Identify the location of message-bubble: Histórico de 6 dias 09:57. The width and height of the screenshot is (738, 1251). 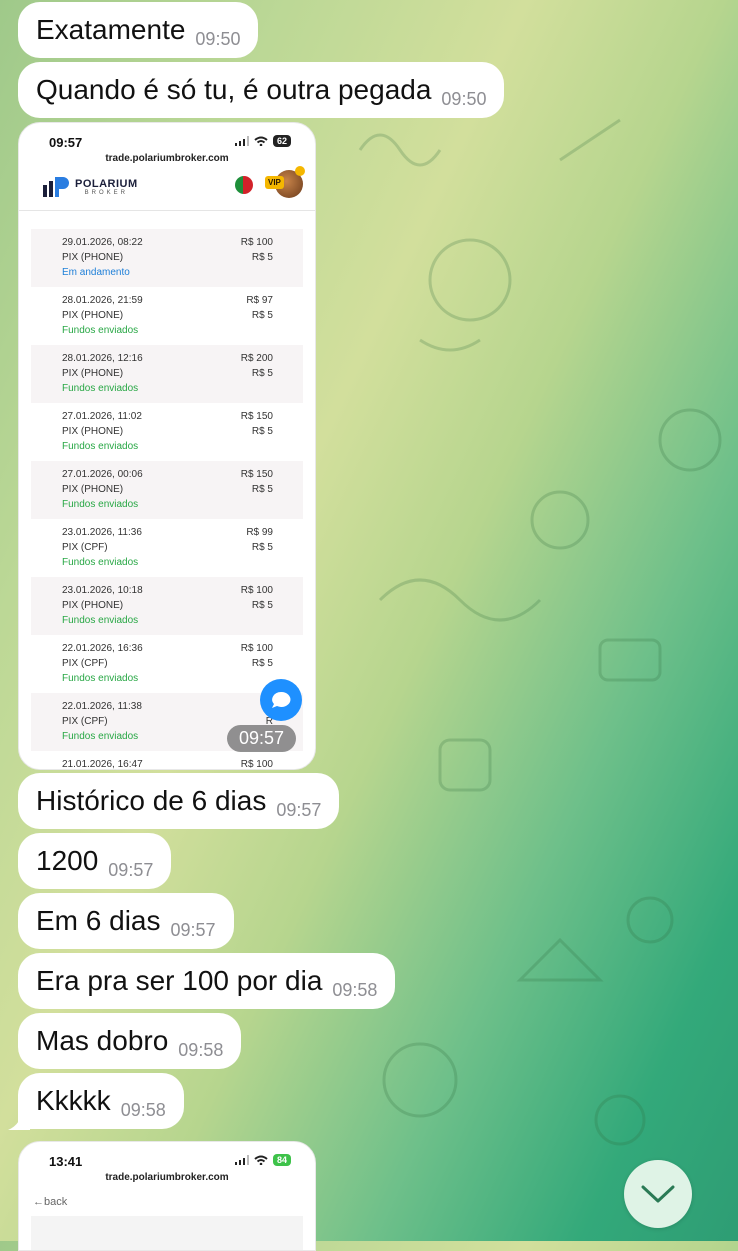
(179, 801).